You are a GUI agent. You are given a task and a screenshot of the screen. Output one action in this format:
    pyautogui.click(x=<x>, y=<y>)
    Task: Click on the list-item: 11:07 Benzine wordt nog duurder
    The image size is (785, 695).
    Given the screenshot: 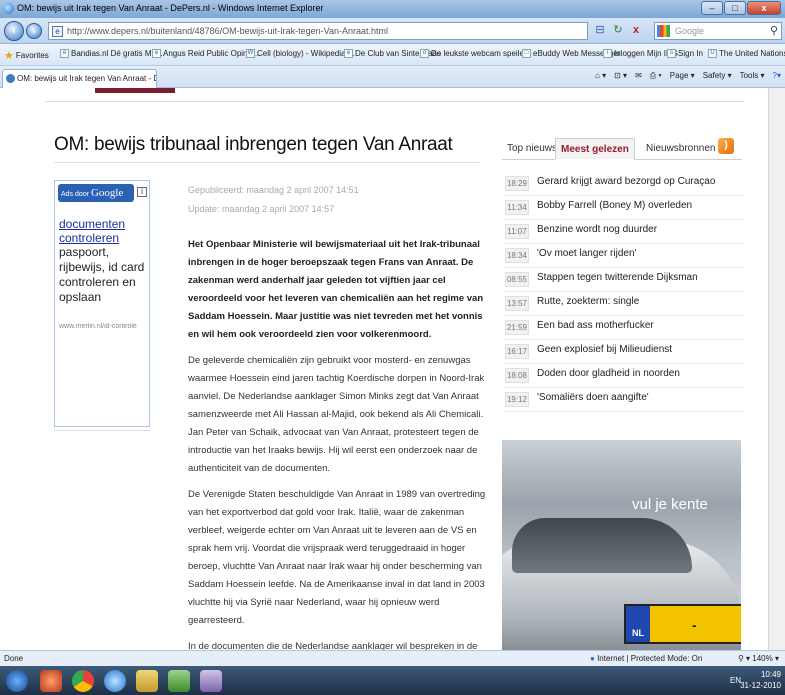 What is the action you would take?
    pyautogui.click(x=624, y=232)
    